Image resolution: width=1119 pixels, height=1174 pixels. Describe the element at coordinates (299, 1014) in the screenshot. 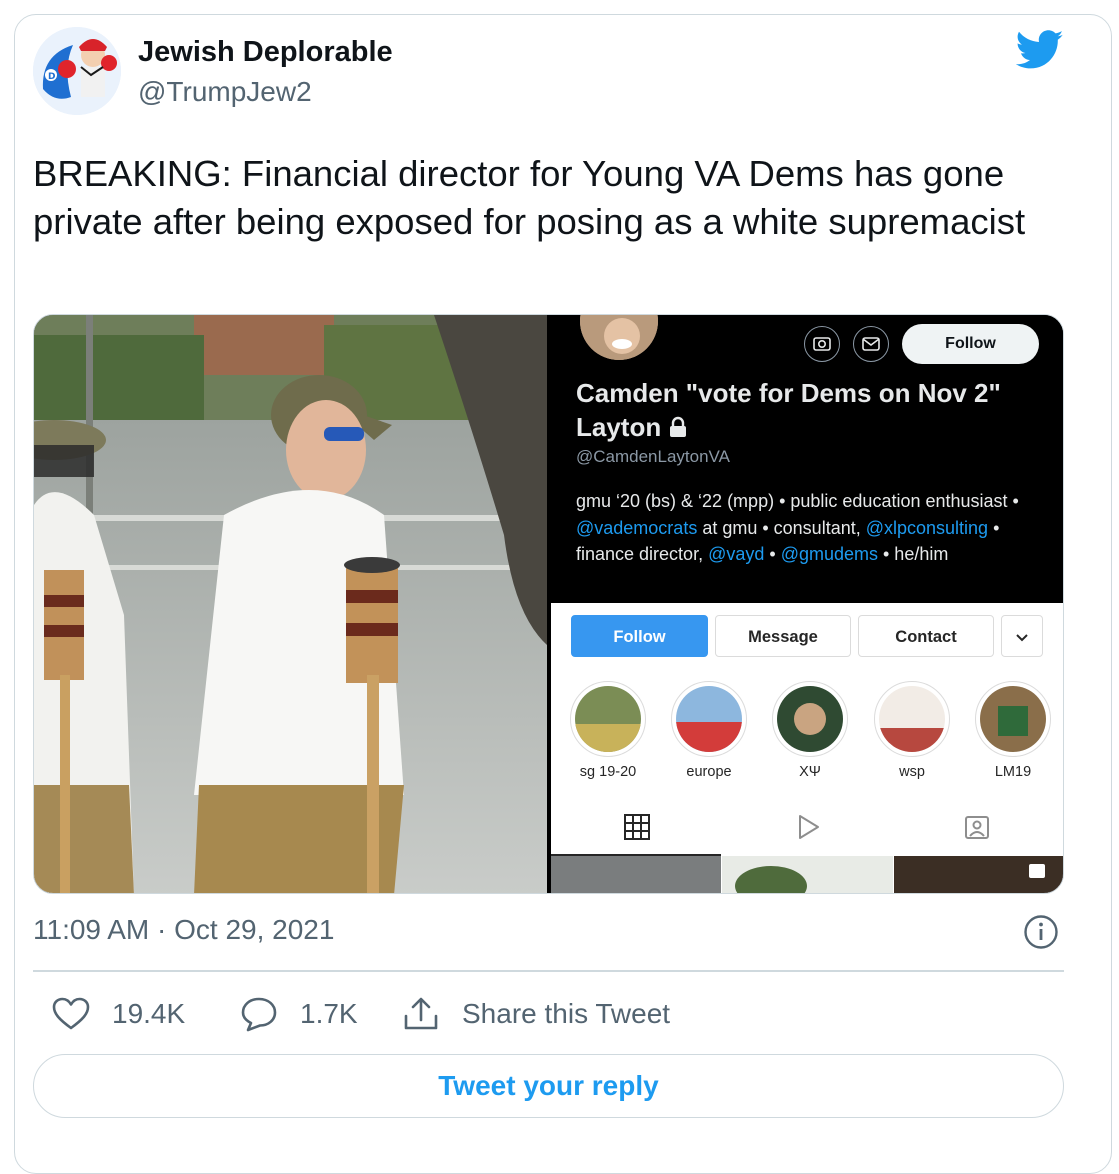

I see `reply-button: 1.7K` at that location.